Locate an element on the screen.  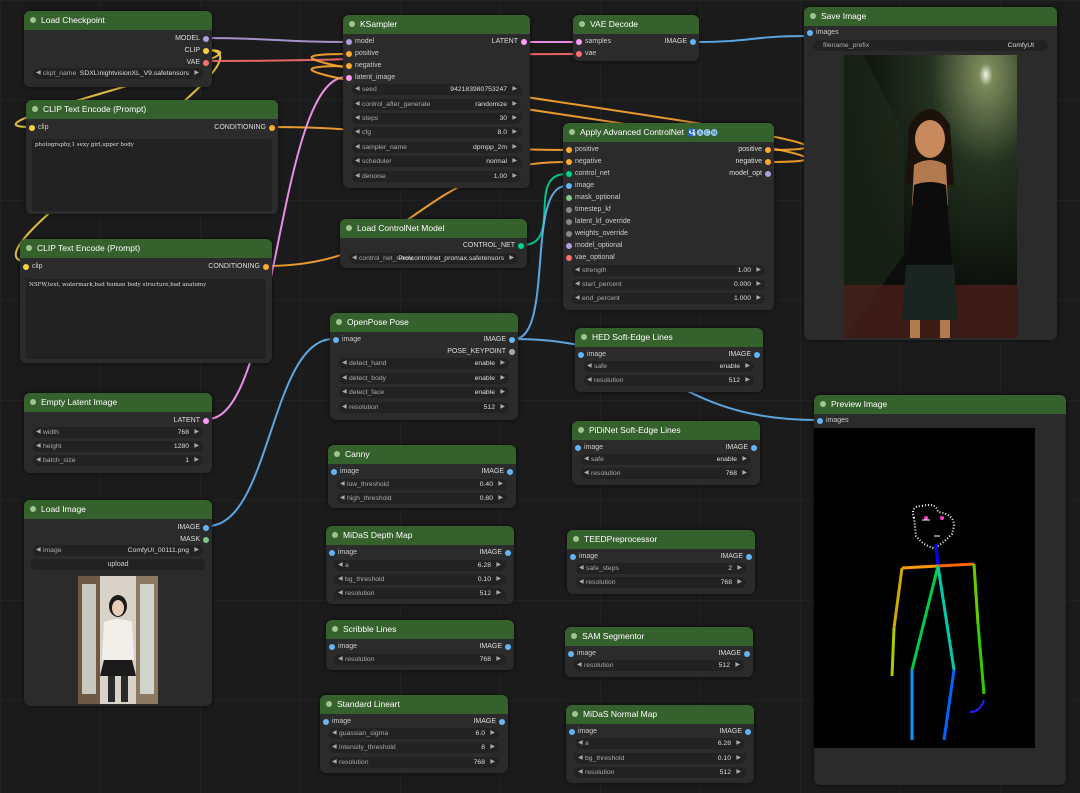
bg-threshold-widget: ◀ bg_threshold 0.10 ▶ is located at coordinates (420, 579).